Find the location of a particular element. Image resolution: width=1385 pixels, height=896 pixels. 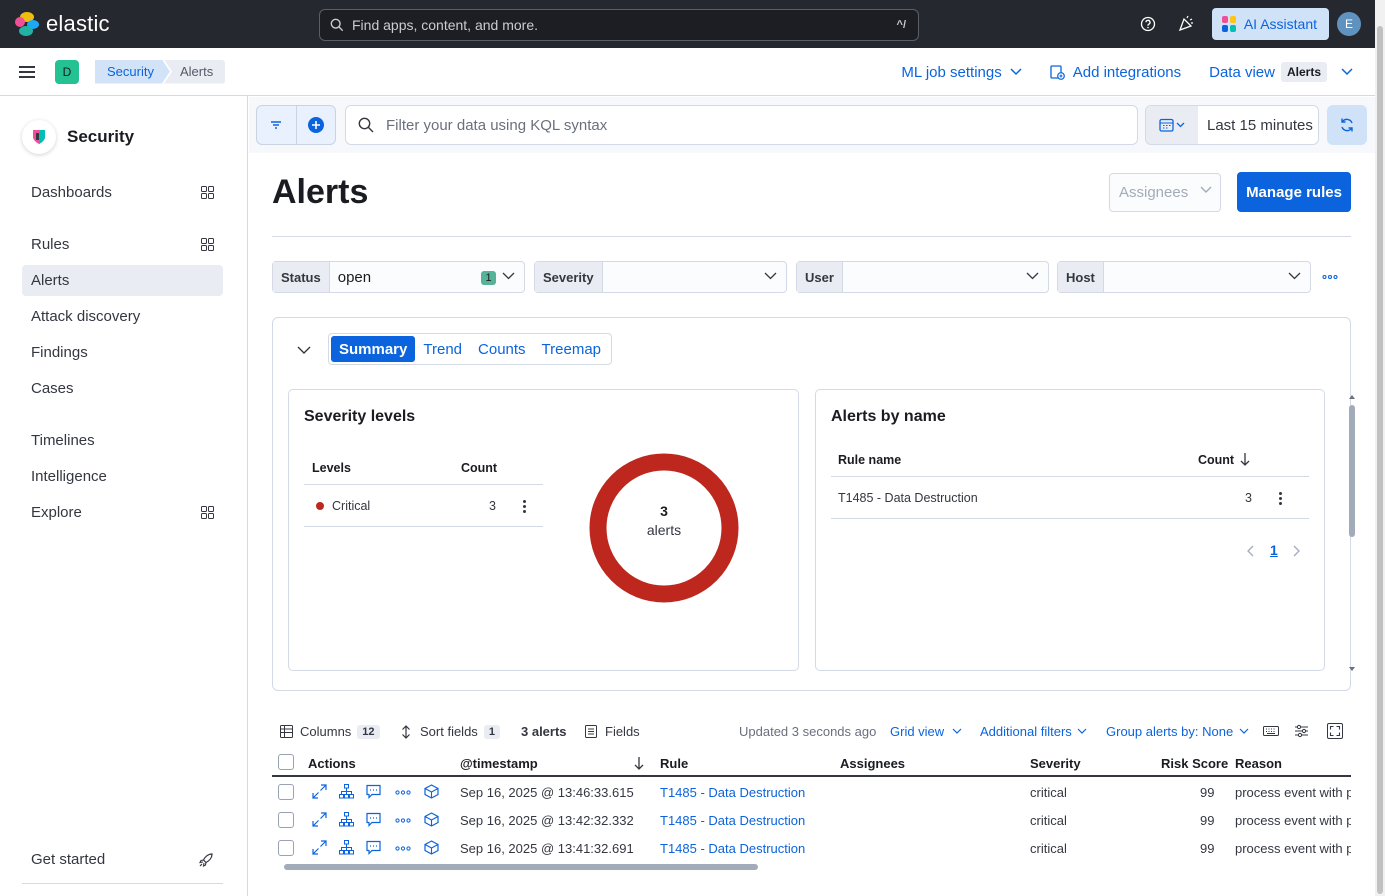

global-search-input: Find apps, content, and more. ^/ is located at coordinates (619, 25).